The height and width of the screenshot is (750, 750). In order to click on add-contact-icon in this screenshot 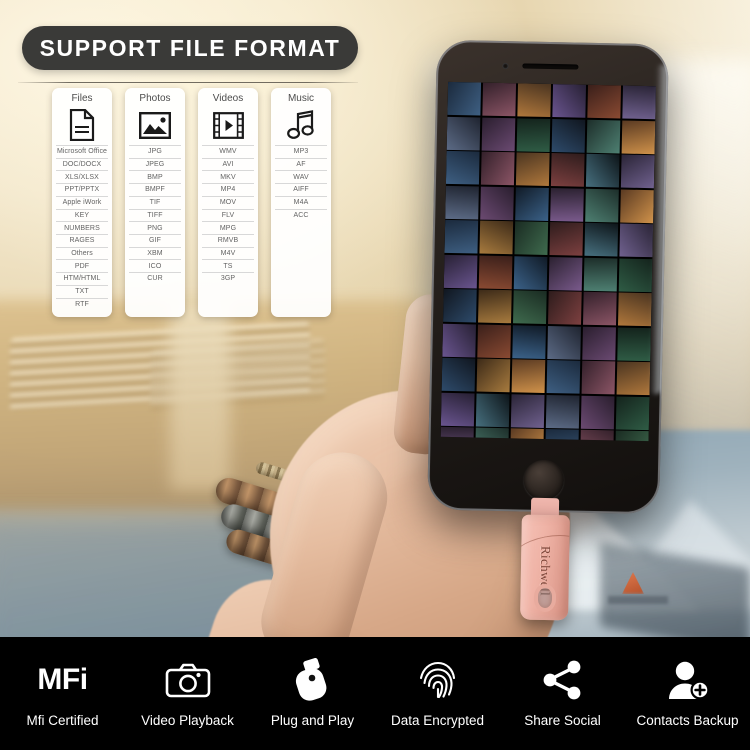, I will do `click(688, 680)`.